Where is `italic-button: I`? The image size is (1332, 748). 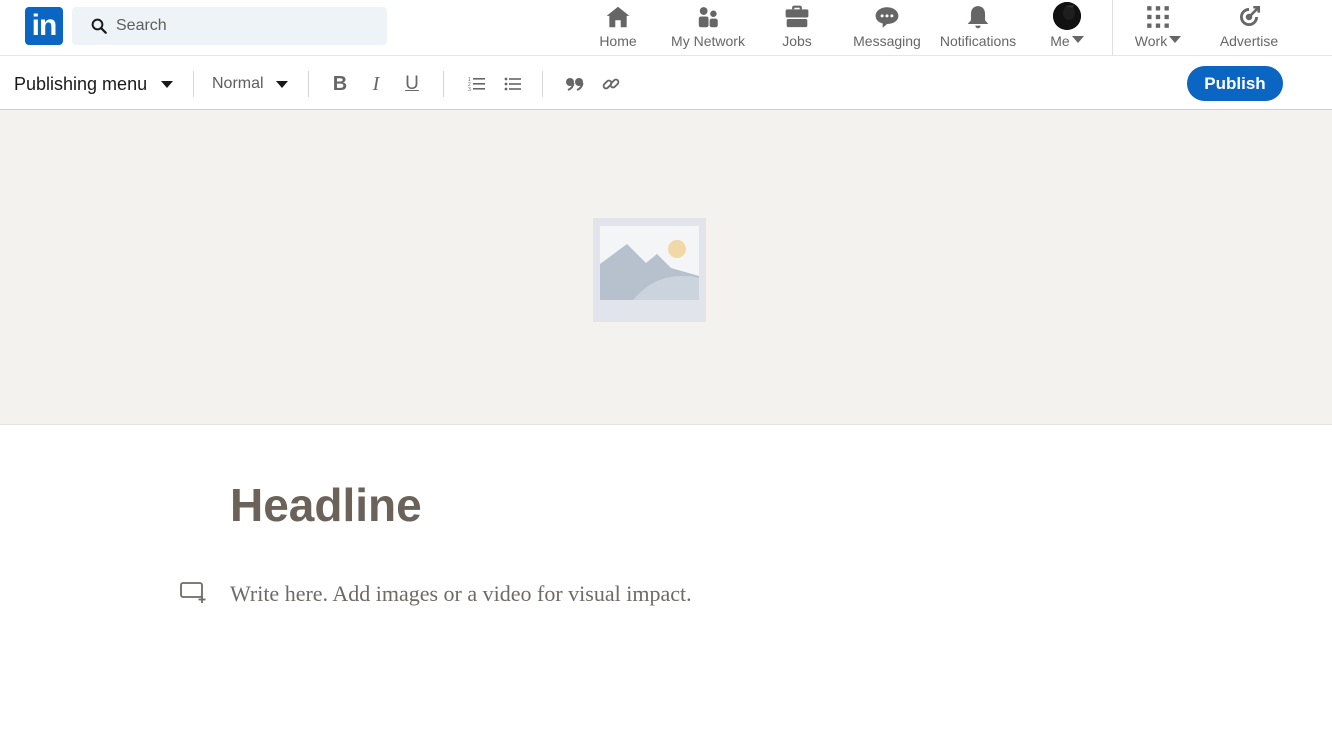 italic-button: I is located at coordinates (376, 84).